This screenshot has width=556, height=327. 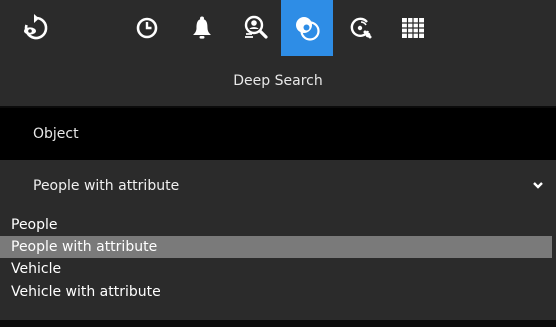 I want to click on speed-search-button, so click(x=361, y=28).